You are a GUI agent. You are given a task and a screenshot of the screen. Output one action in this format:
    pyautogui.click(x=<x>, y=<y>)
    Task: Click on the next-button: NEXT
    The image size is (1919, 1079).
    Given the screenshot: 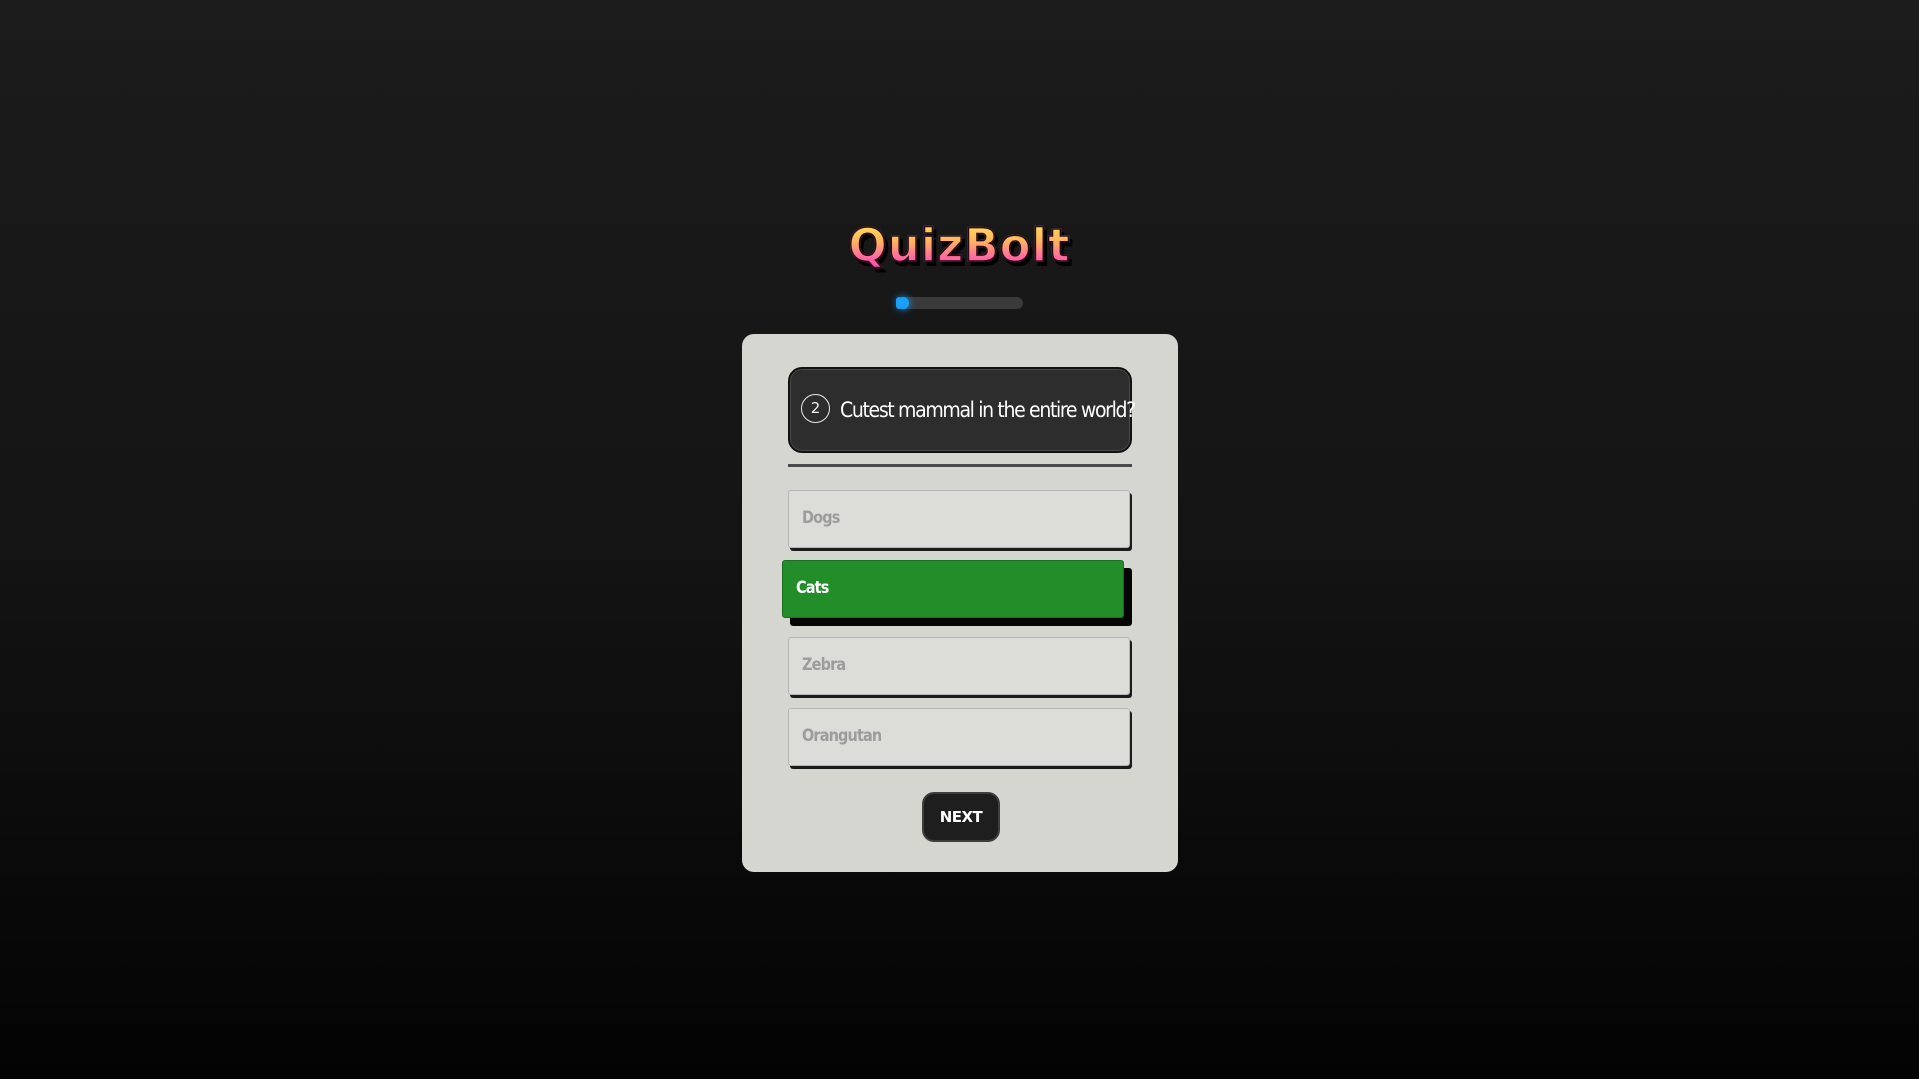 What is the action you would take?
    pyautogui.click(x=961, y=817)
    